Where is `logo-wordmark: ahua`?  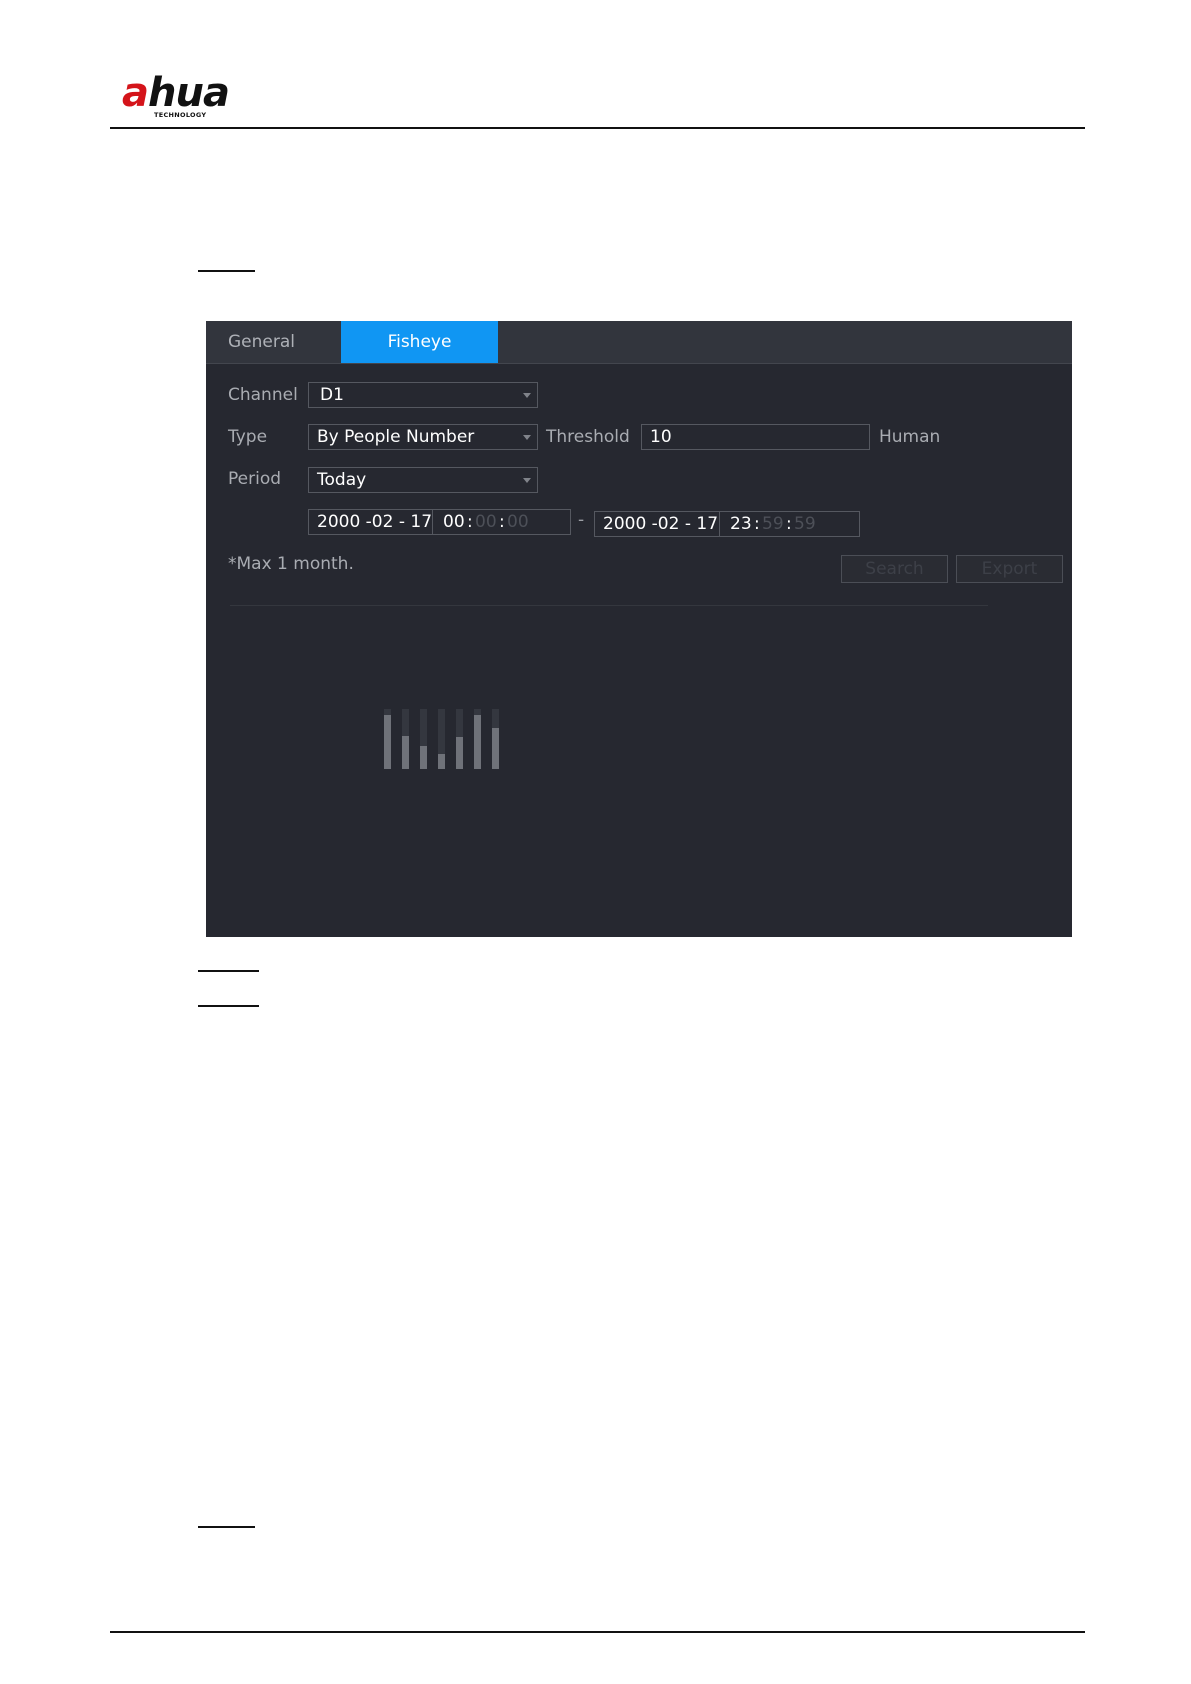
logo-wordmark: ahua is located at coordinates (176, 93).